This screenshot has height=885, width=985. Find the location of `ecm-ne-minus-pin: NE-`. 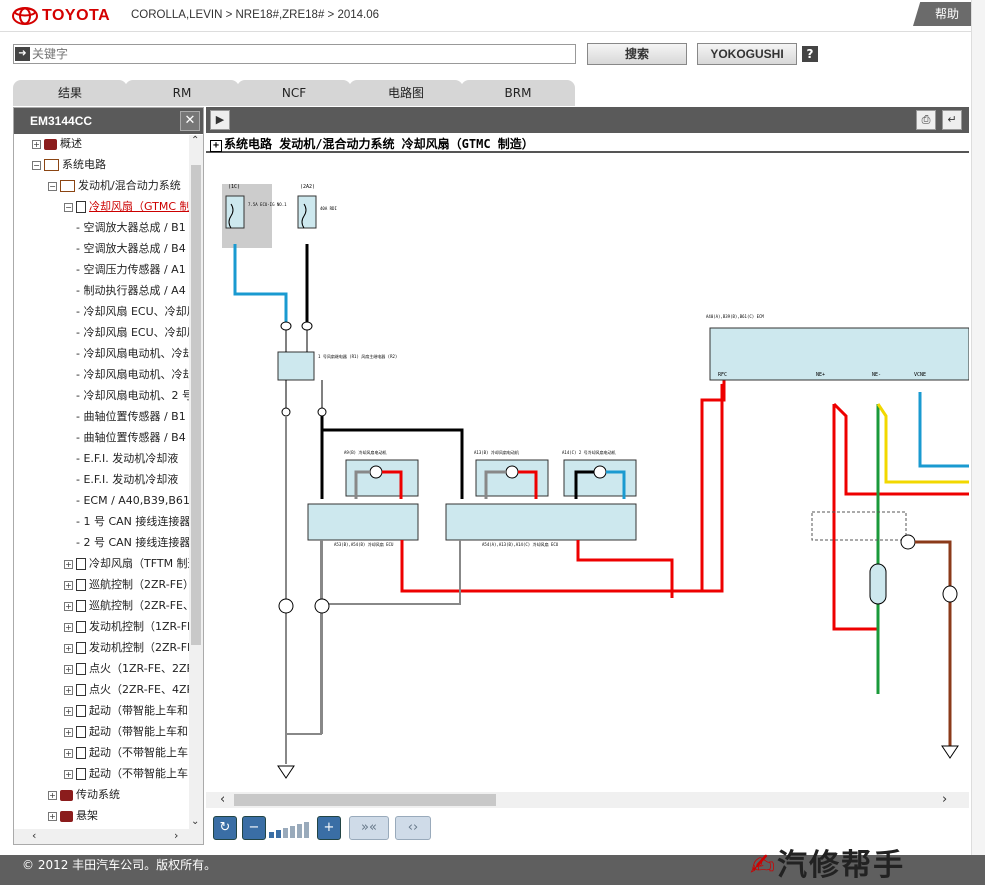

ecm-ne-minus-pin: NE- is located at coordinates (876, 375).